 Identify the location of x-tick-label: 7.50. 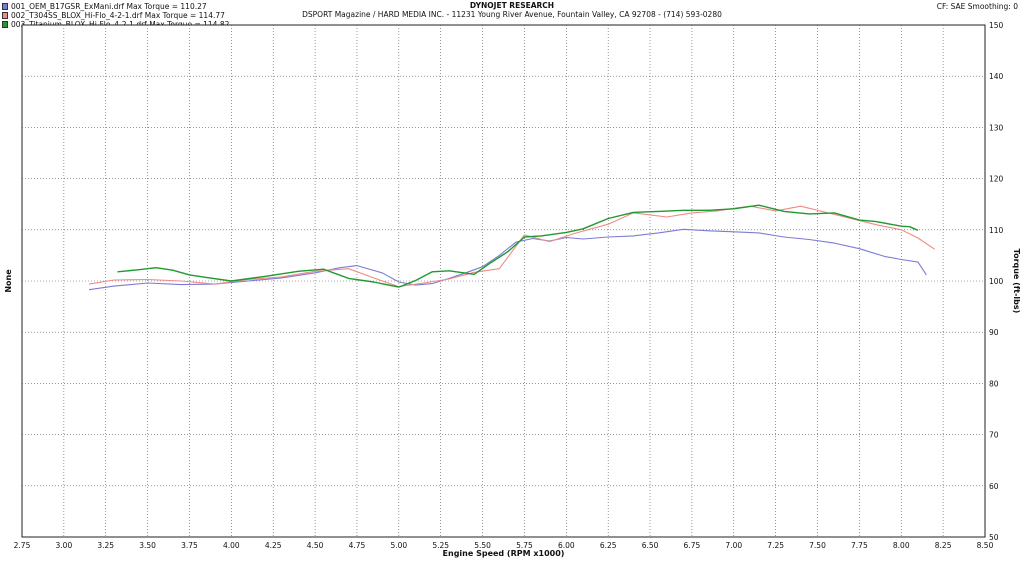
(817, 545).